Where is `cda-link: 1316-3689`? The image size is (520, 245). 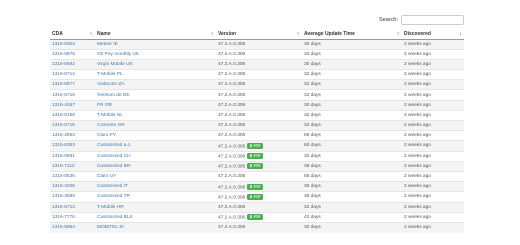 cda-link: 1316-3689 is located at coordinates (63, 196).